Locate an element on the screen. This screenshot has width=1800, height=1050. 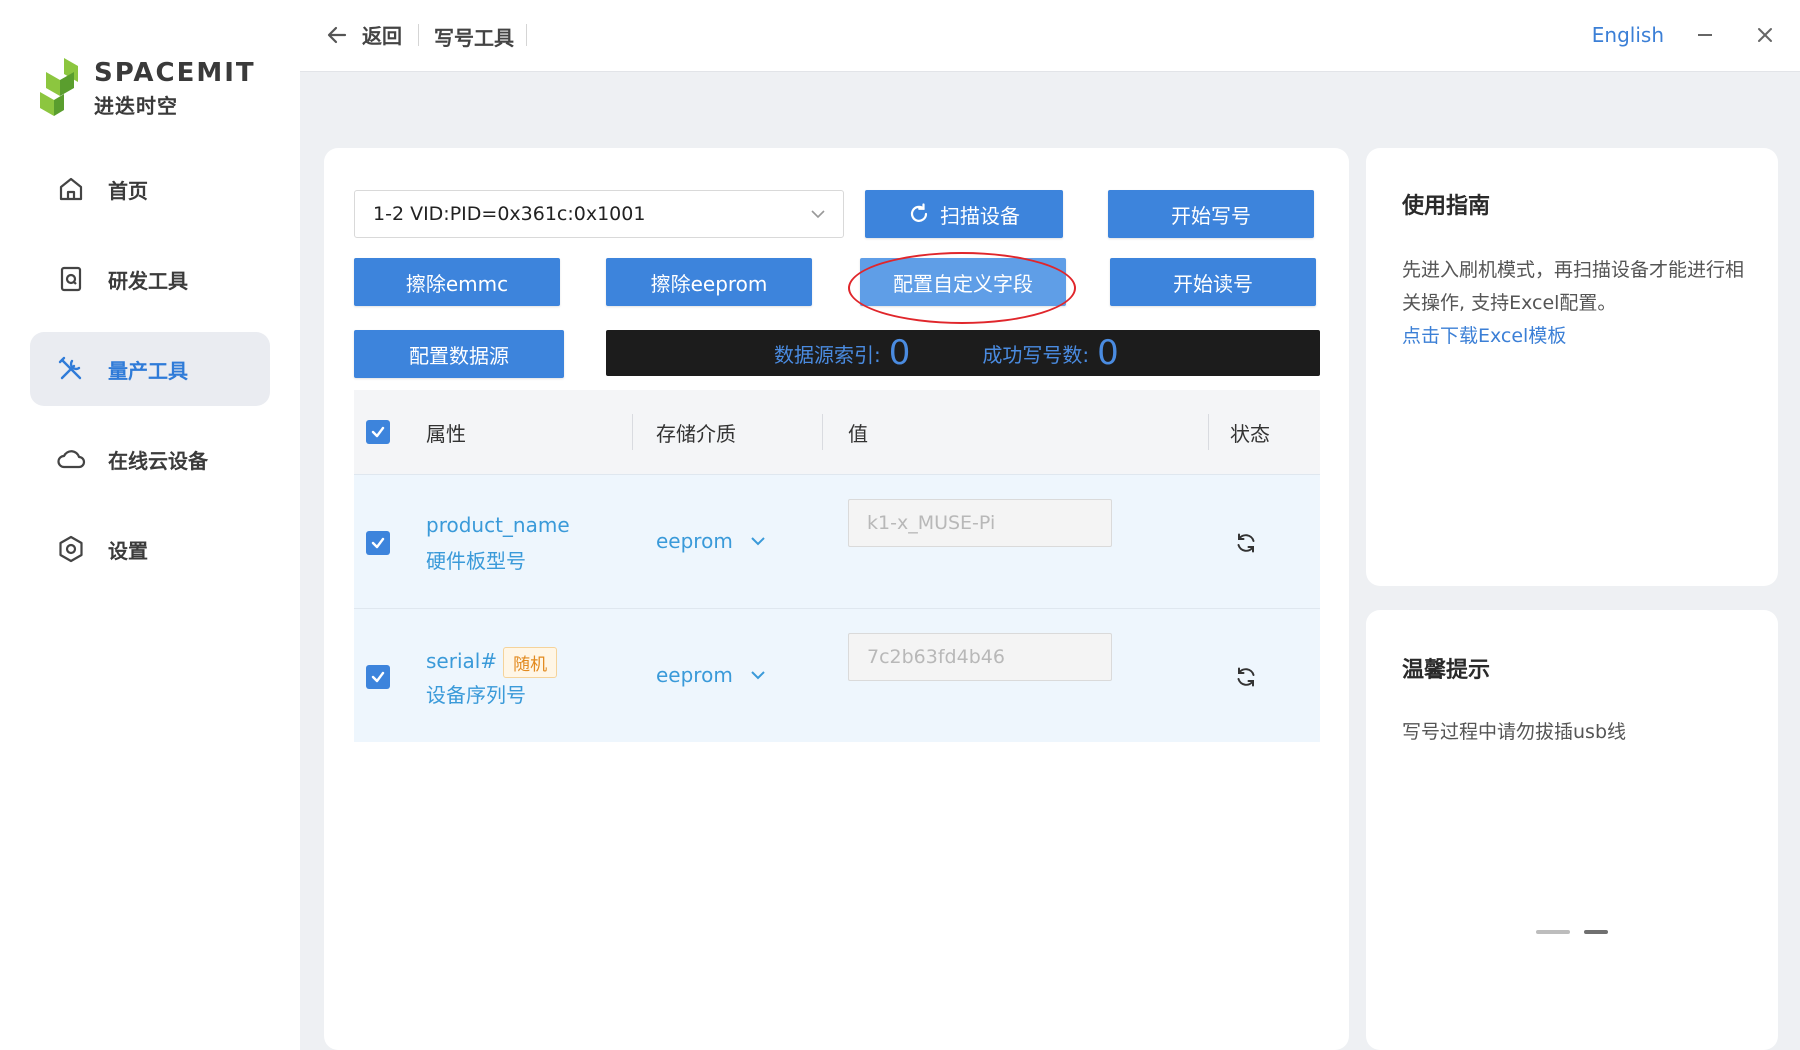
carousel-dot-active is located at coordinates (1596, 932).